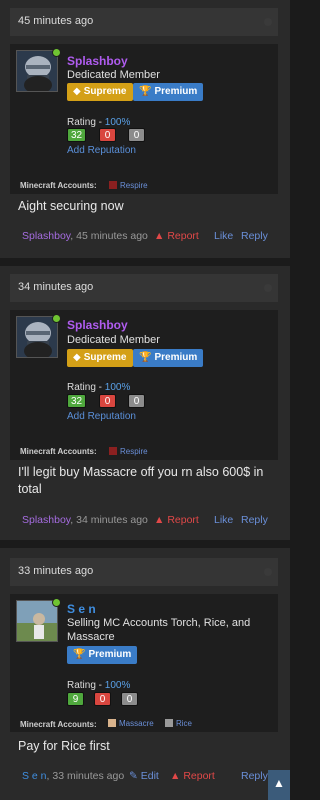 The image size is (320, 800). Describe the element at coordinates (34, 776) in the screenshot. I see `footer-author: S e n` at that location.